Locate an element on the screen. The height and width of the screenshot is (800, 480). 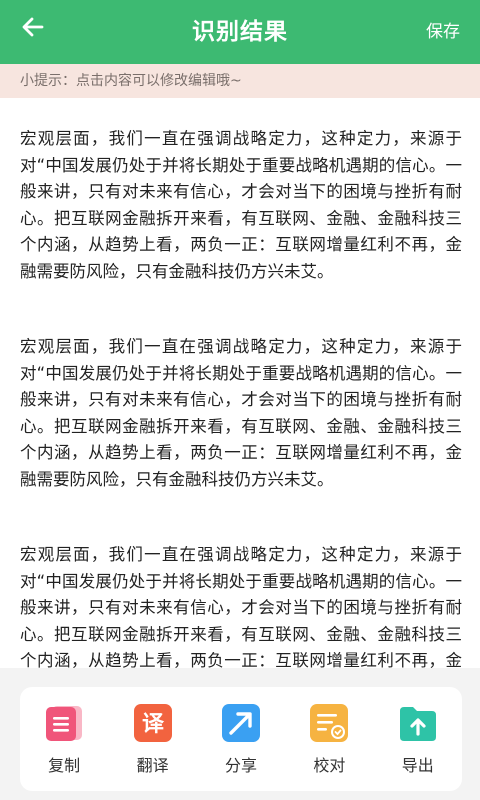
proofread-label: 校对 is located at coordinates (329, 765).